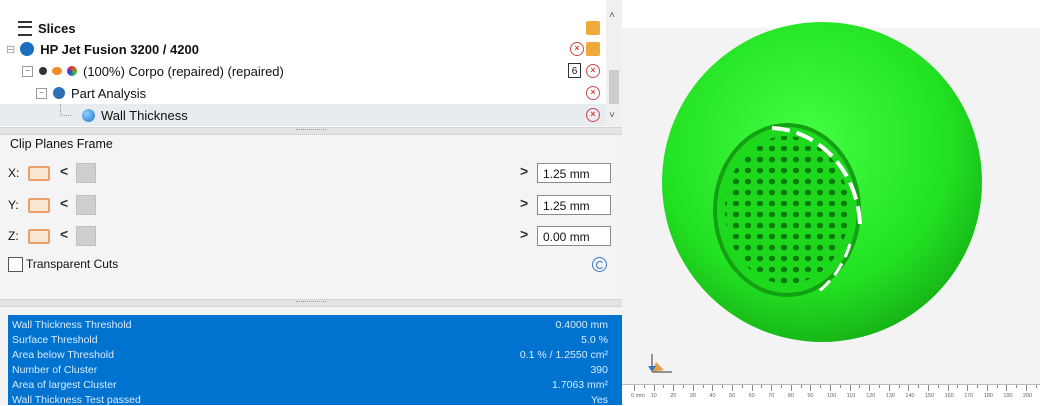  I want to click on ruler-tick-label: 90, so click(810, 396).